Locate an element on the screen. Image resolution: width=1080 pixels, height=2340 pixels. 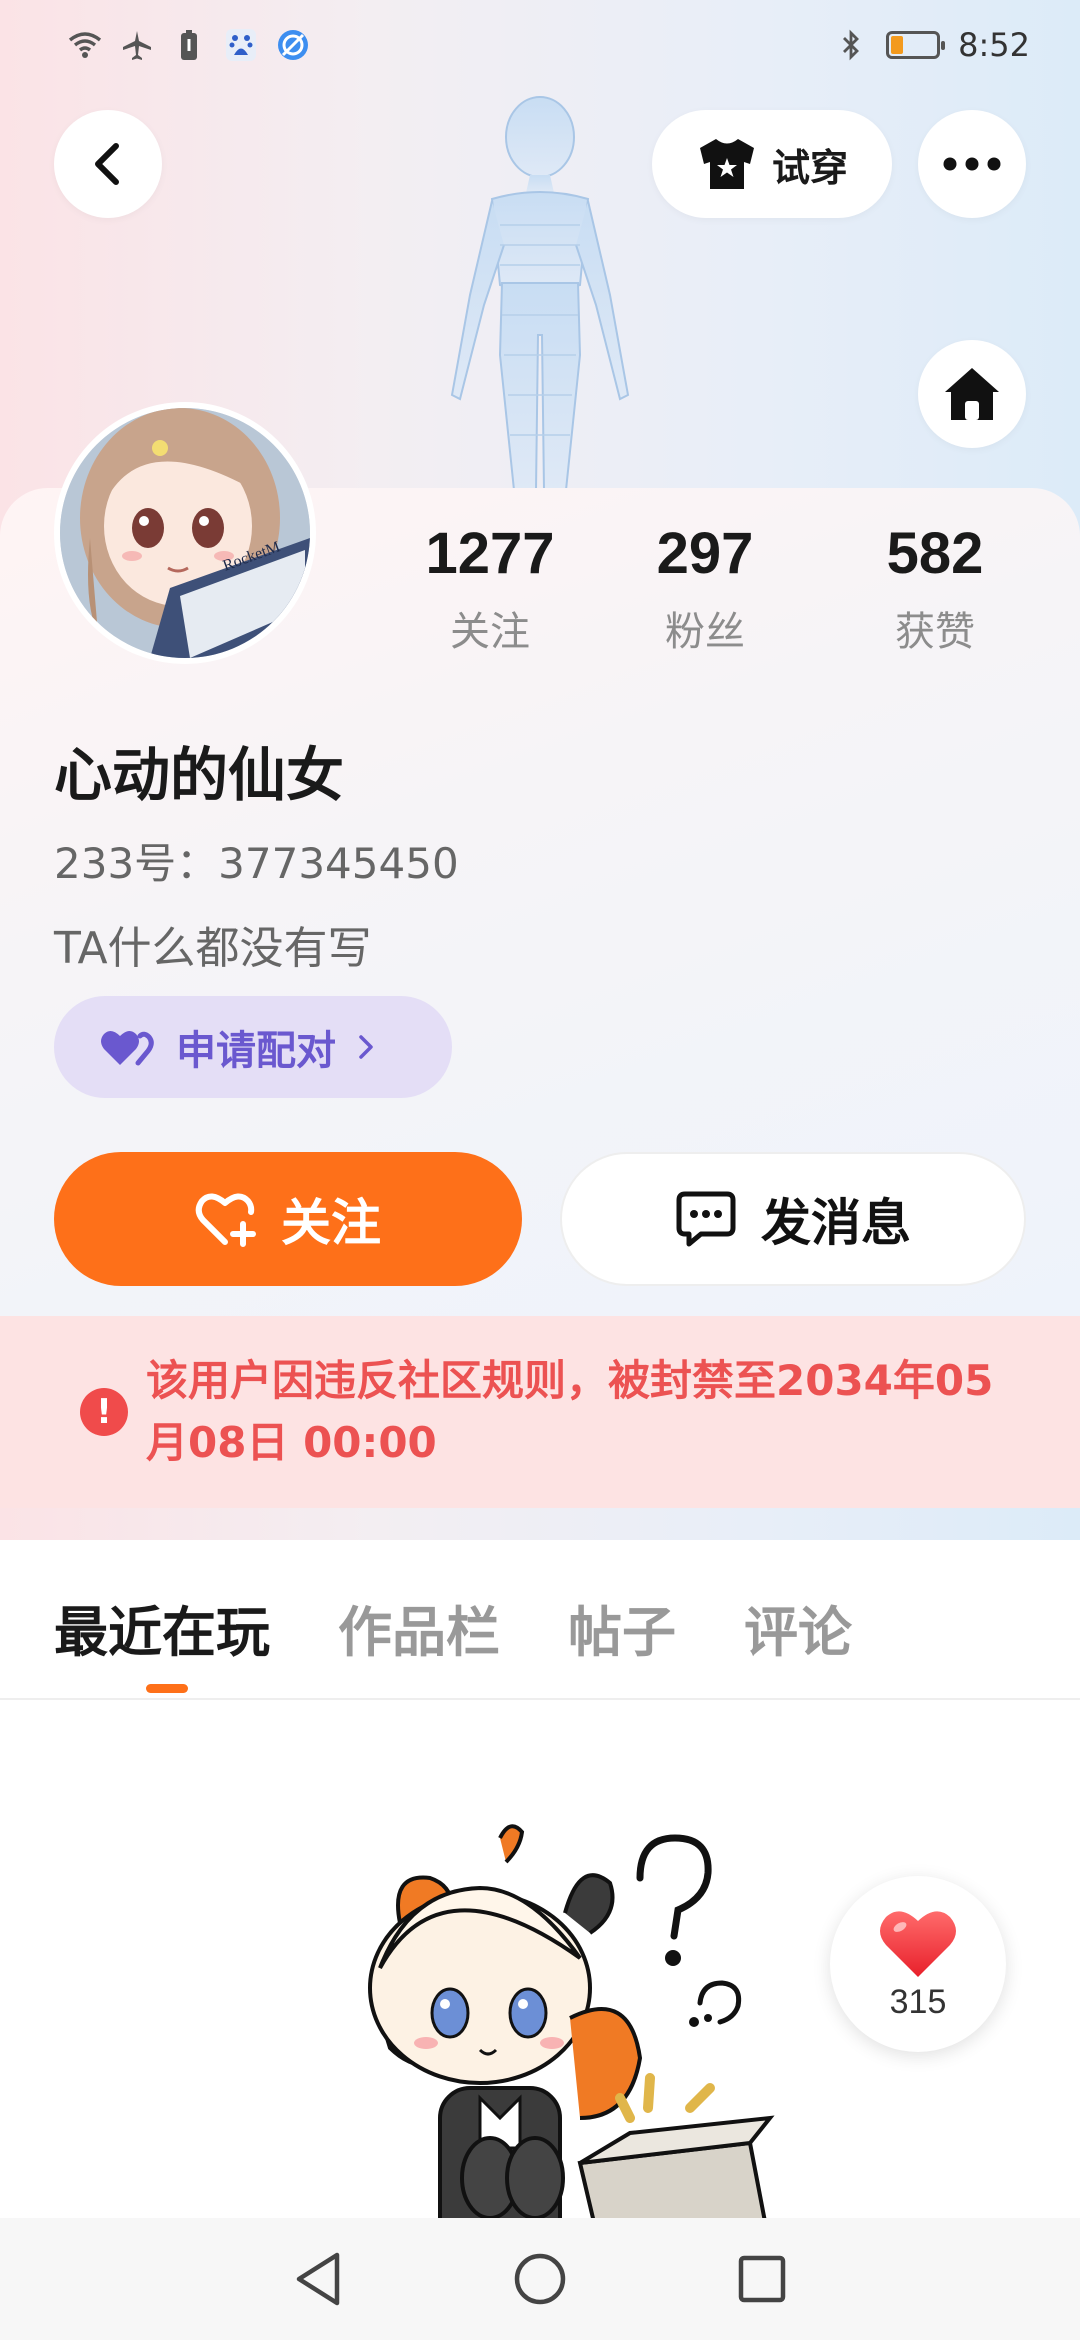
homepage-button is located at coordinates (972, 394).